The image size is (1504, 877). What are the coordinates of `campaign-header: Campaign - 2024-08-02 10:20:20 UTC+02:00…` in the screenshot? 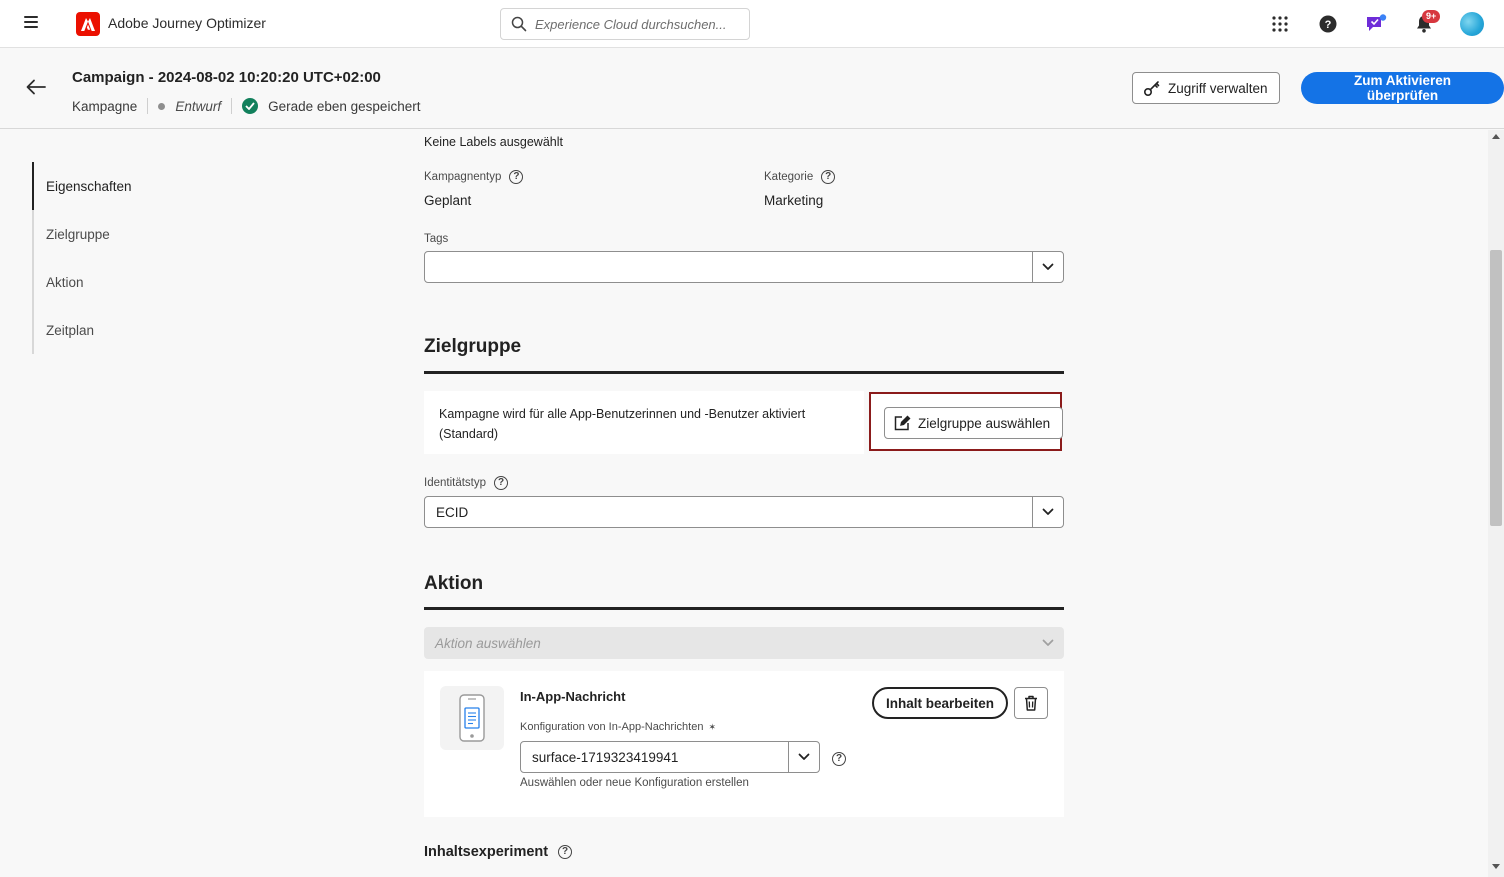 It's located at (752, 89).